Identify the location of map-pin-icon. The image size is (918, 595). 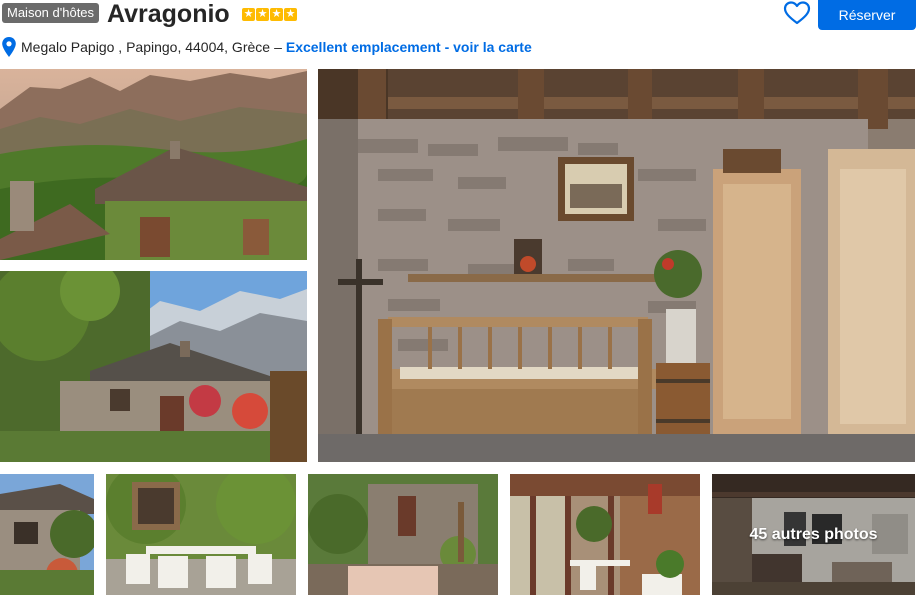
(9, 47).